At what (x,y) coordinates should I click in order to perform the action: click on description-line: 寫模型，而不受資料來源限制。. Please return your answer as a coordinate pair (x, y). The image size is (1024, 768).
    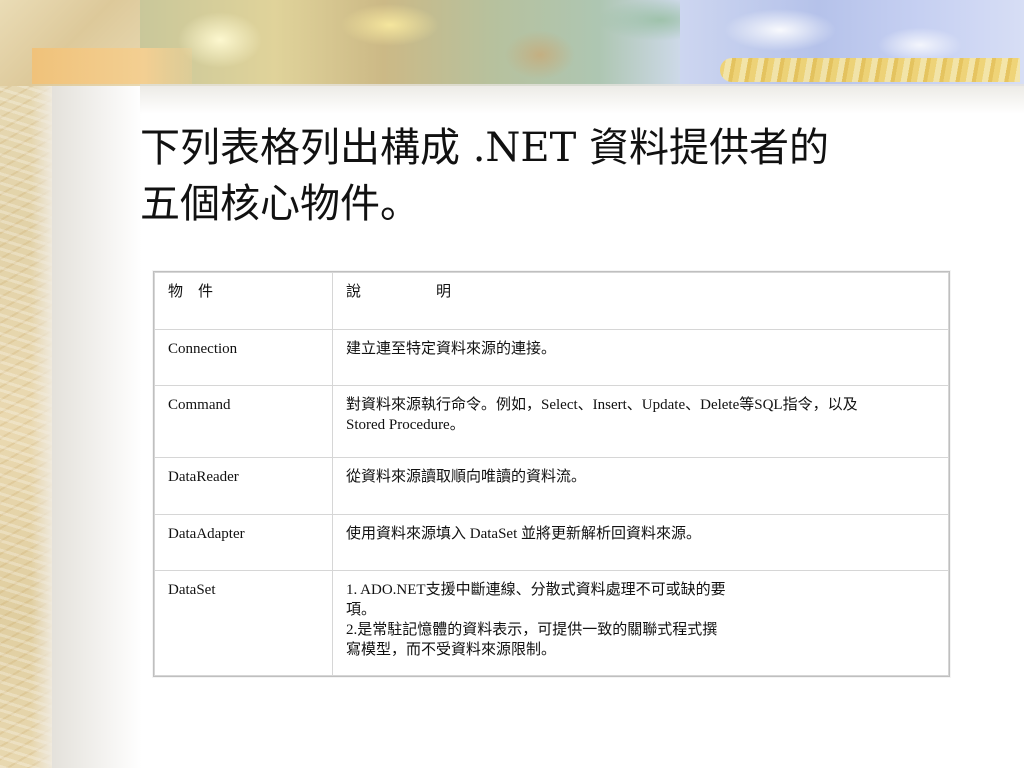
    Looking at the image, I should click on (451, 649).